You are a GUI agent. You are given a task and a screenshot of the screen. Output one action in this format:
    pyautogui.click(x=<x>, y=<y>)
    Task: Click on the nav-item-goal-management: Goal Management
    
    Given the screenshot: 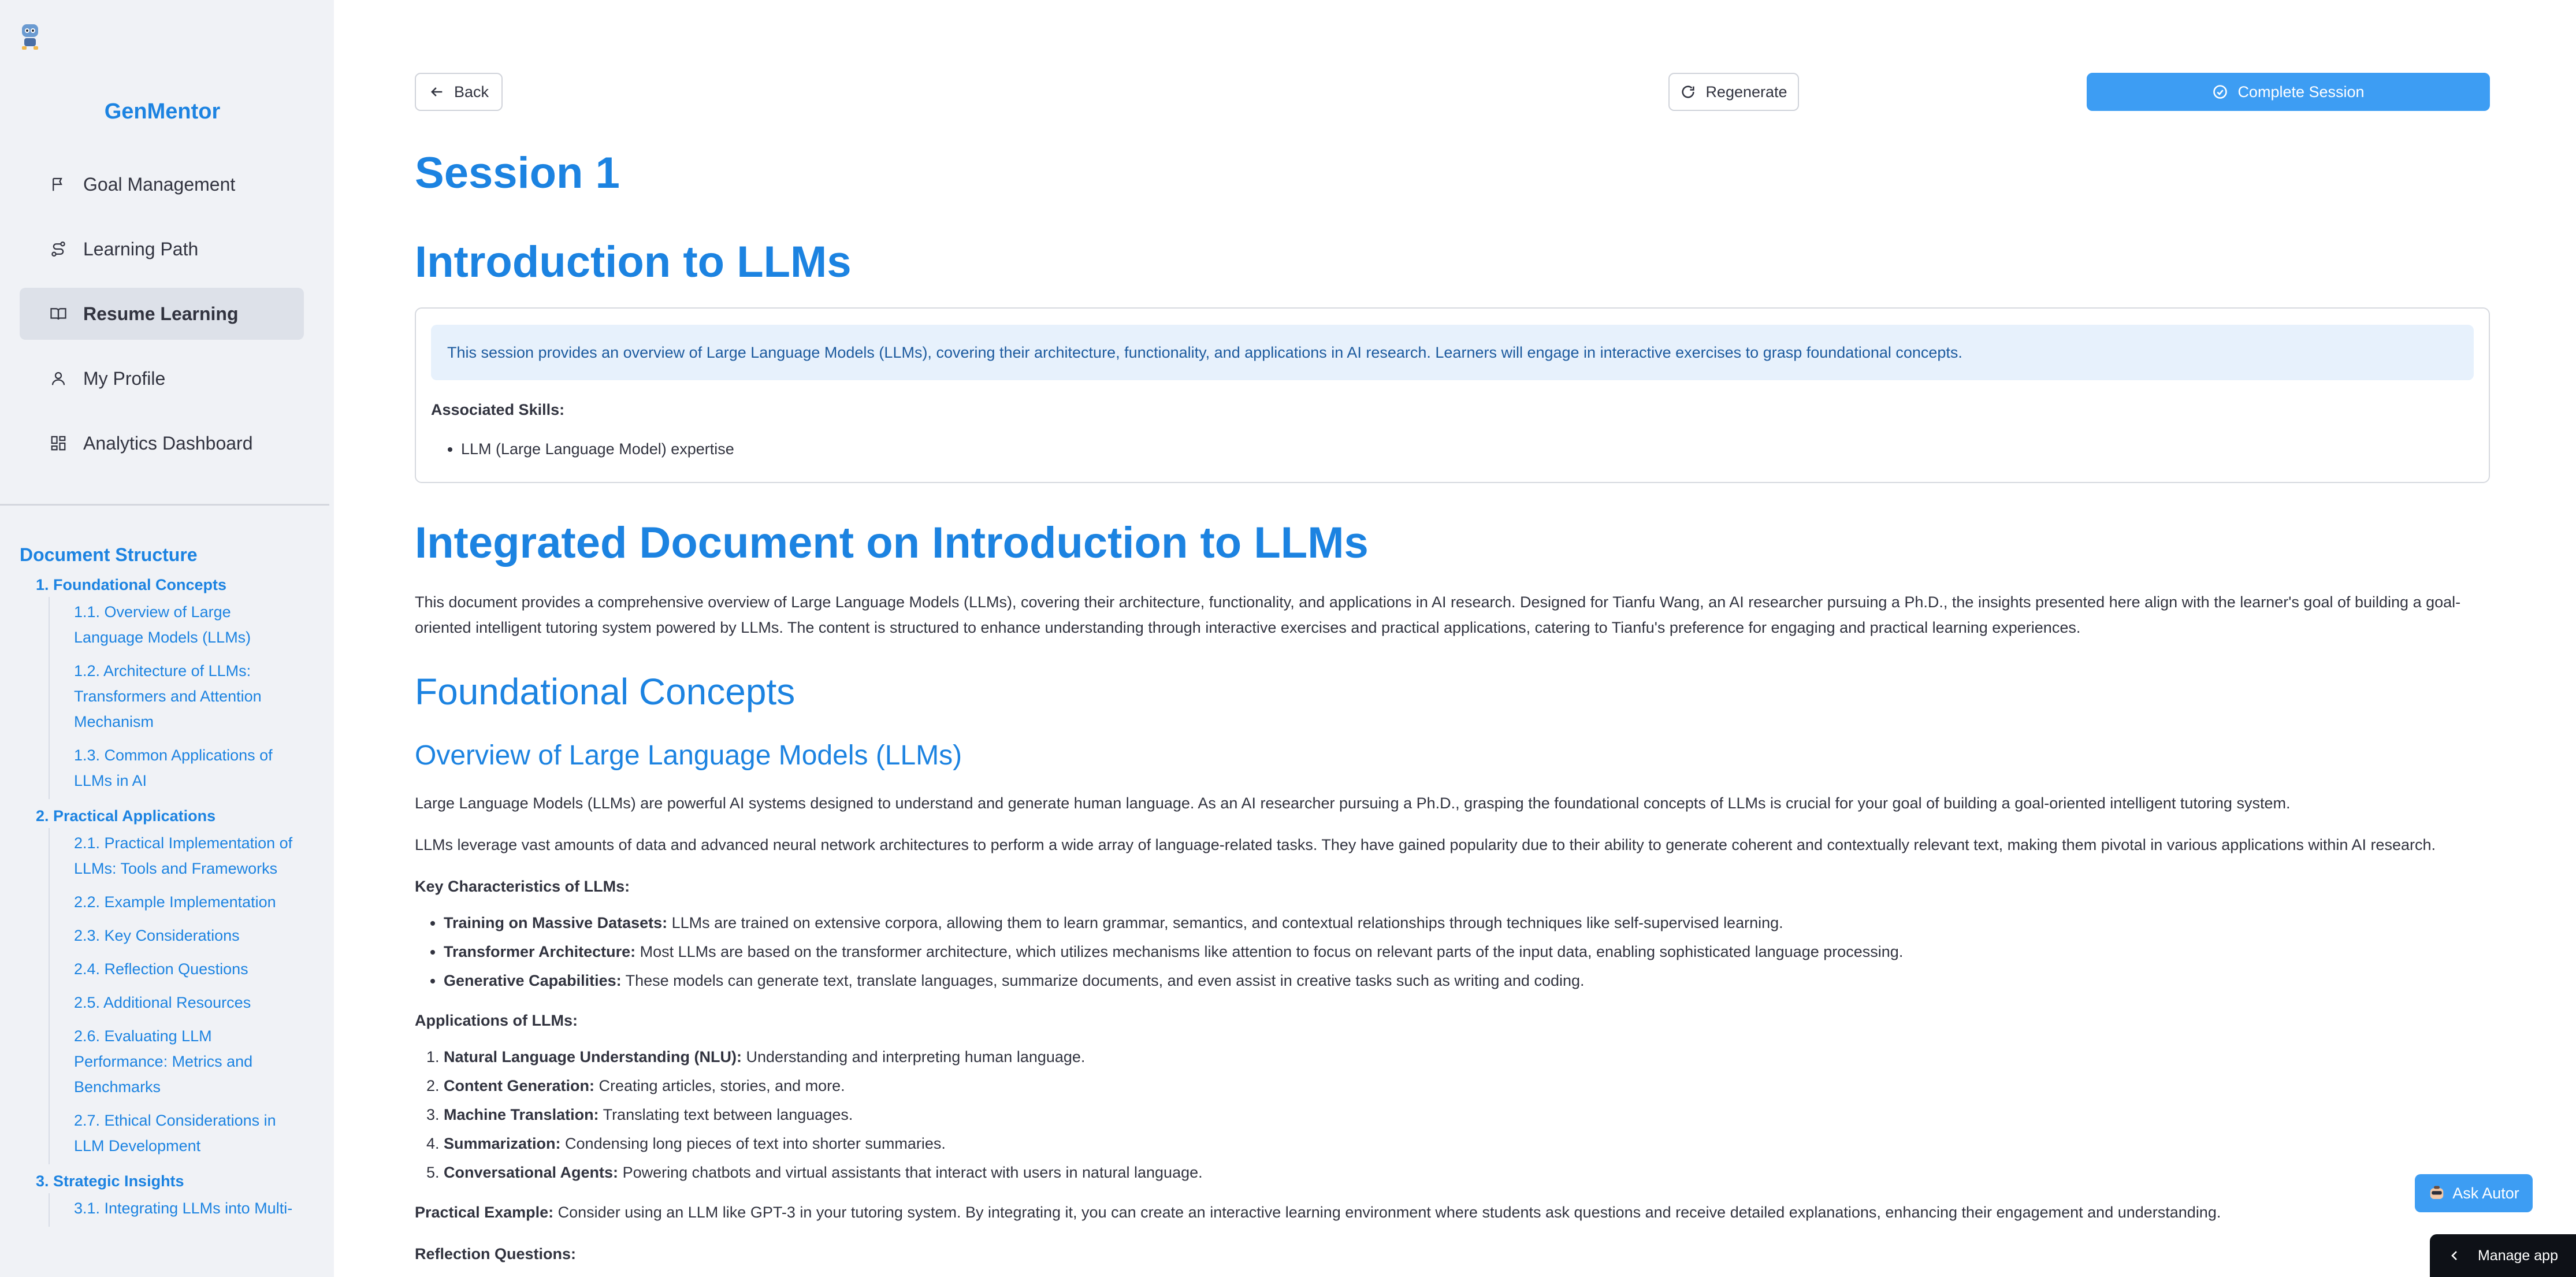 What is the action you would take?
    pyautogui.click(x=162, y=184)
    